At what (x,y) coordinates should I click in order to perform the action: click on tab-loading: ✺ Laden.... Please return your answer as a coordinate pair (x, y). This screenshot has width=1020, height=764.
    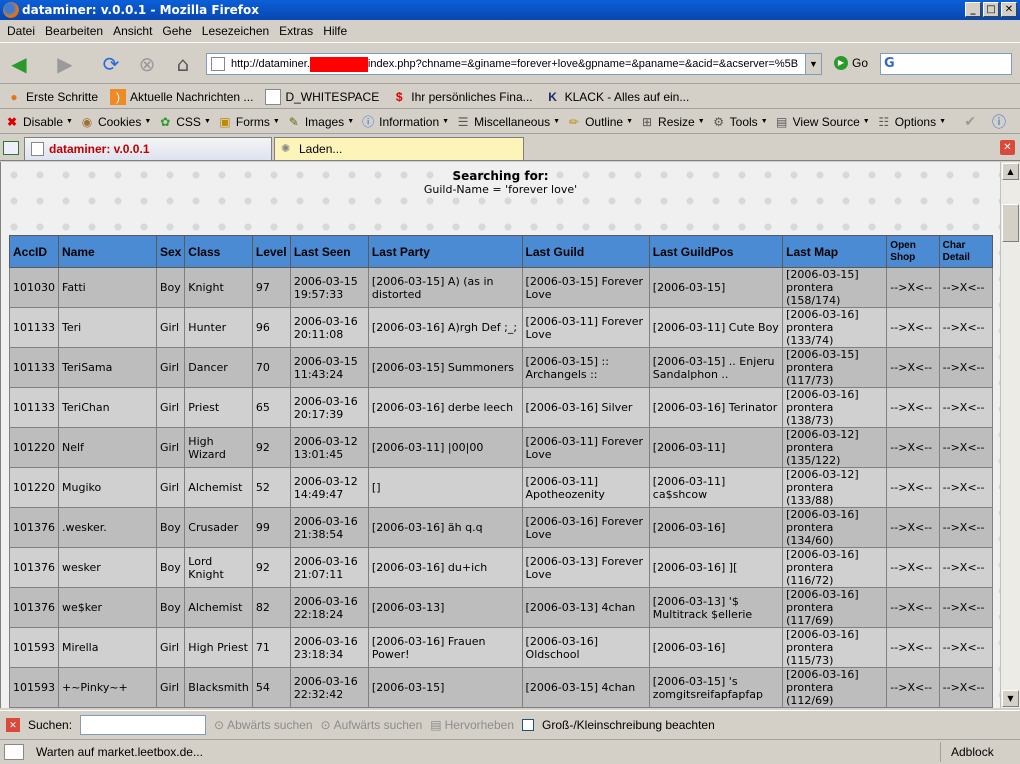
    Looking at the image, I should click on (399, 148).